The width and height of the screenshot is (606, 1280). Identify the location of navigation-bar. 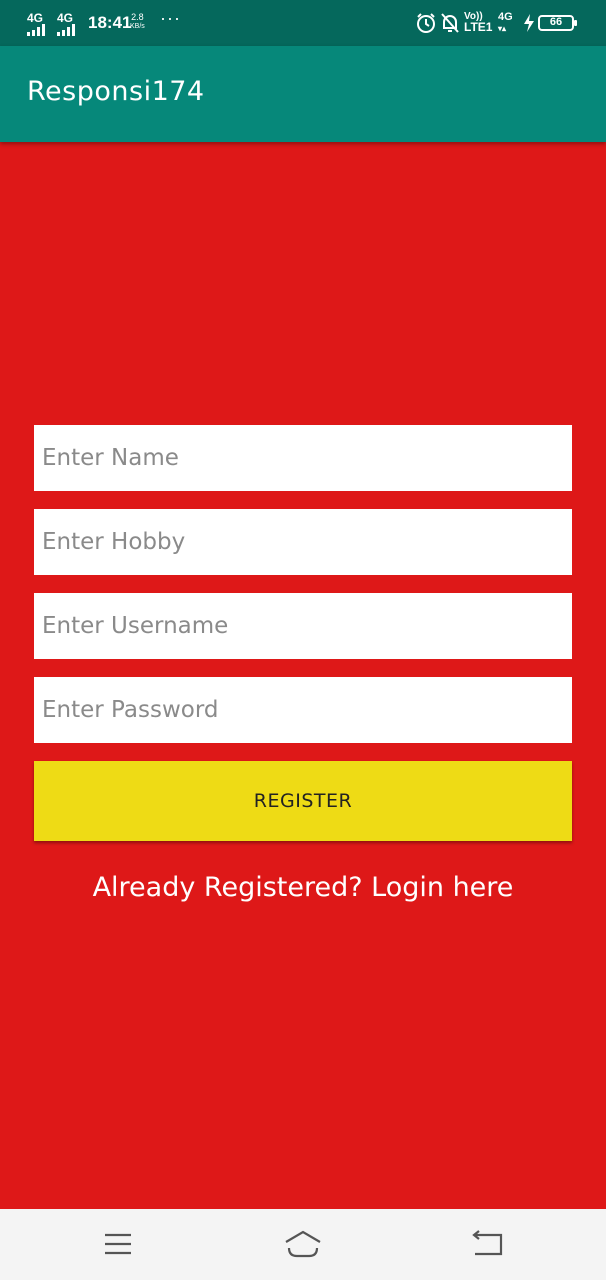
(303, 1244).